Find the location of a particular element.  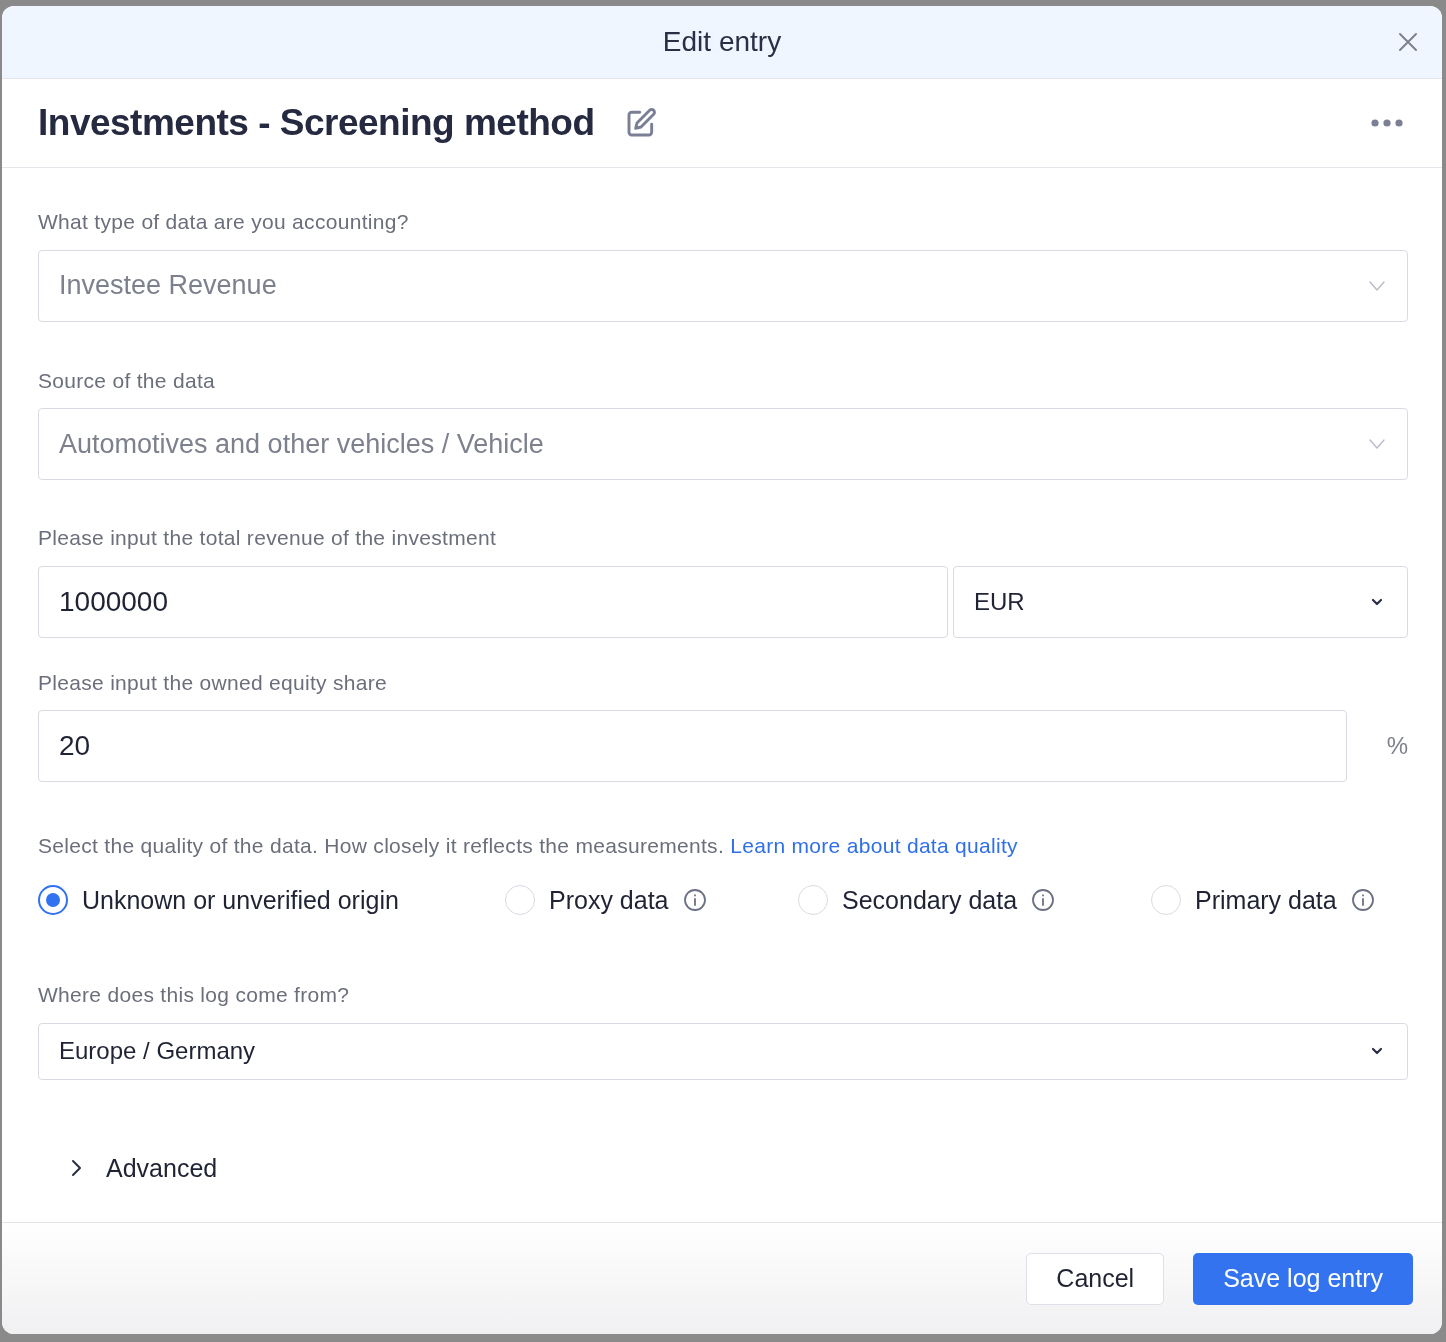

dialog-title: Edit entry is located at coordinates (722, 42).